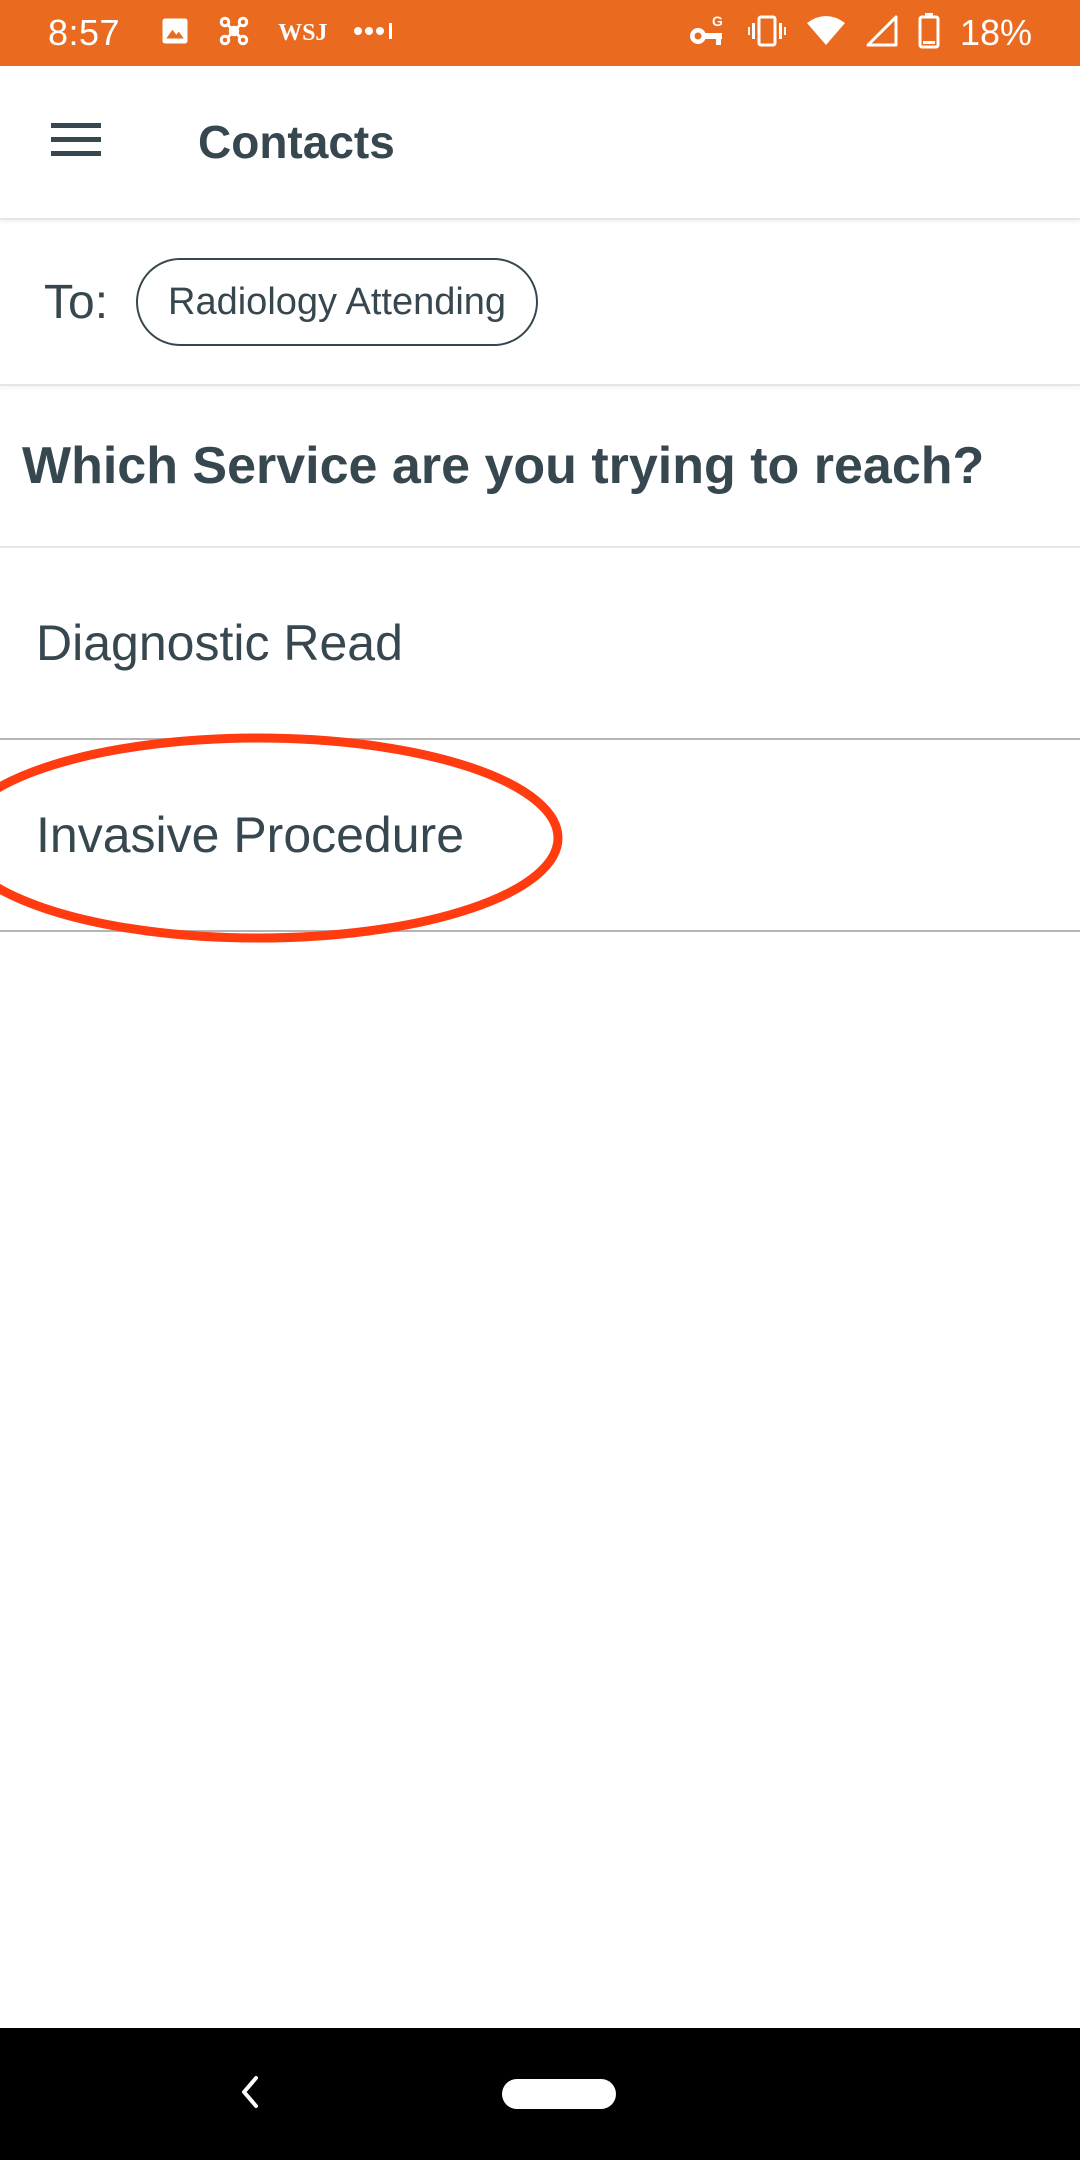 The image size is (1080, 2160). I want to click on vpn-key-icon: G, so click(708, 33).